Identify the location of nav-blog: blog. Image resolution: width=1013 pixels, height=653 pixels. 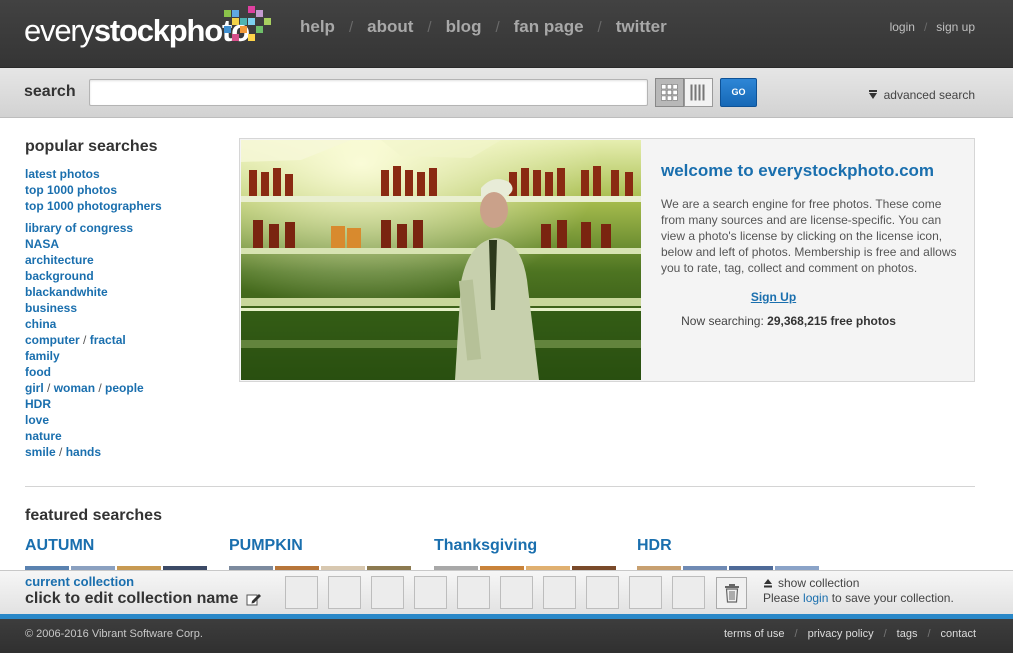
(464, 27).